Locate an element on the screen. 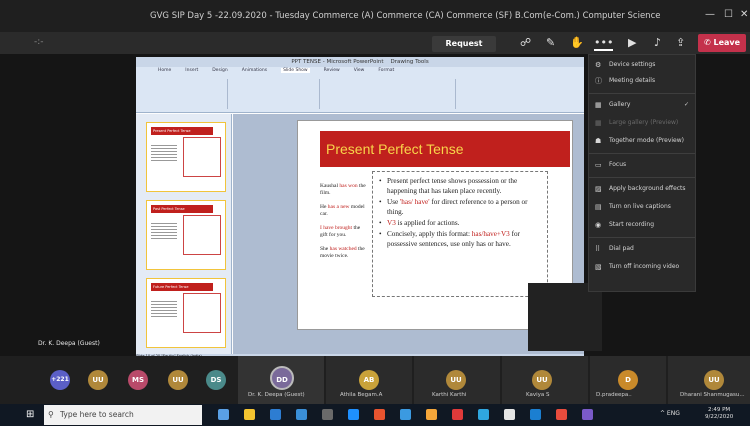  chat-icon: ✎ is located at coordinates (550, 42).